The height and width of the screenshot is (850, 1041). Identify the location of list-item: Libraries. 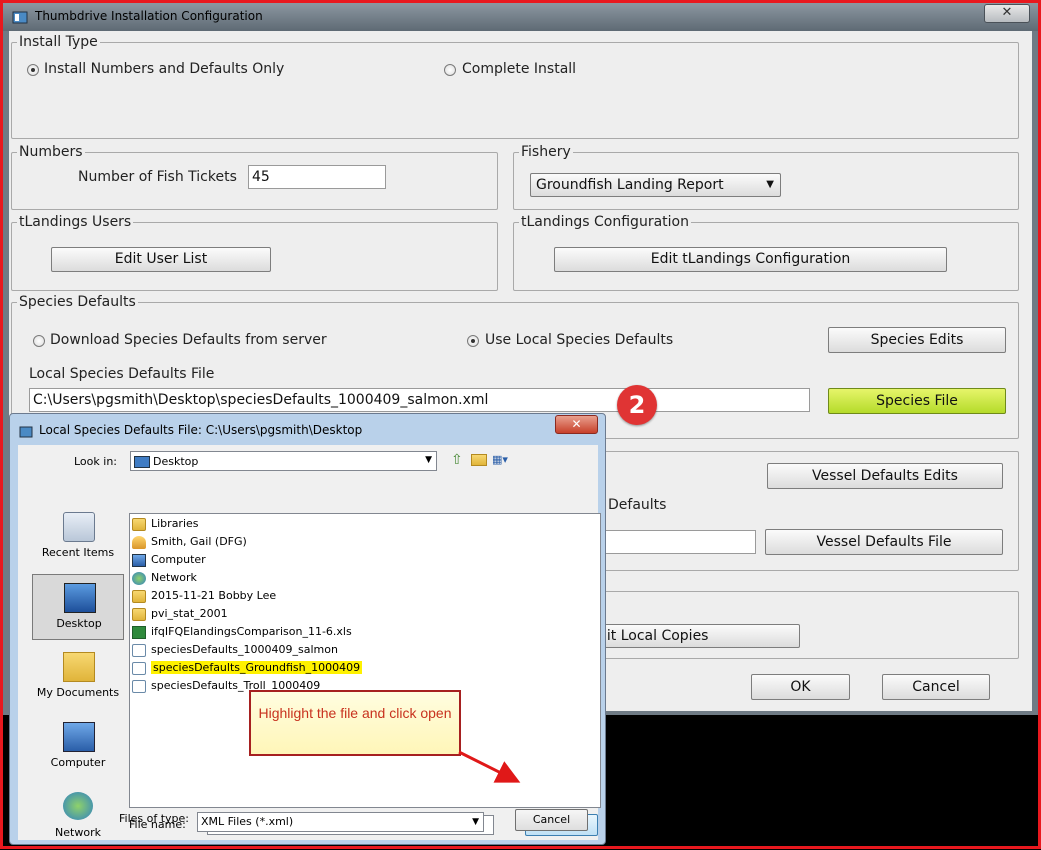
(165, 524).